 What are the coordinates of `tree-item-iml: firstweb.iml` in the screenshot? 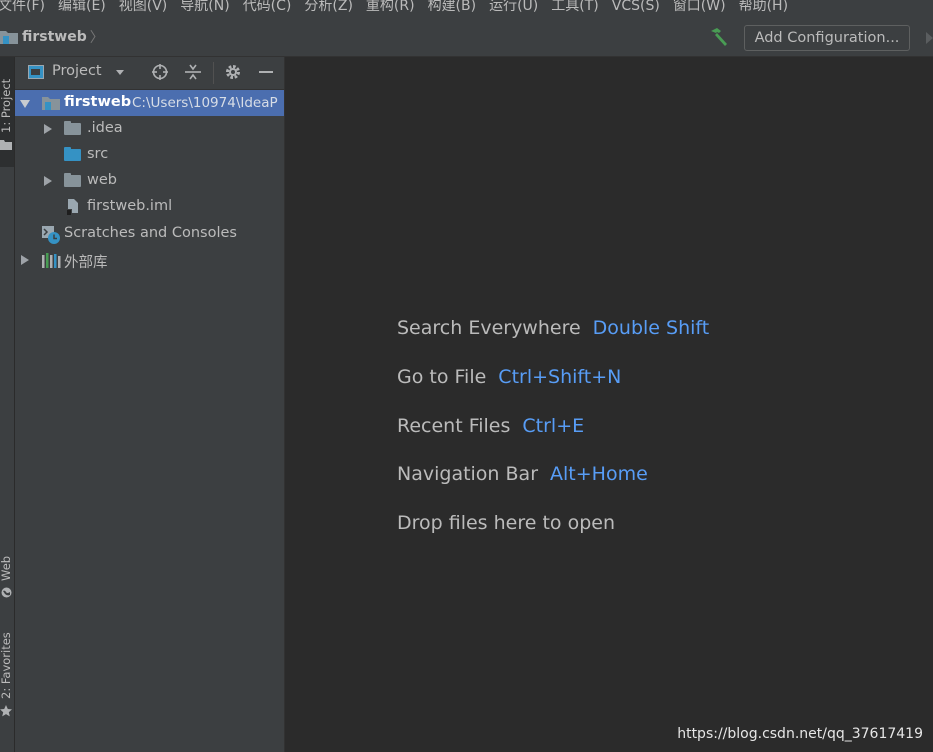 It's located at (149, 207).